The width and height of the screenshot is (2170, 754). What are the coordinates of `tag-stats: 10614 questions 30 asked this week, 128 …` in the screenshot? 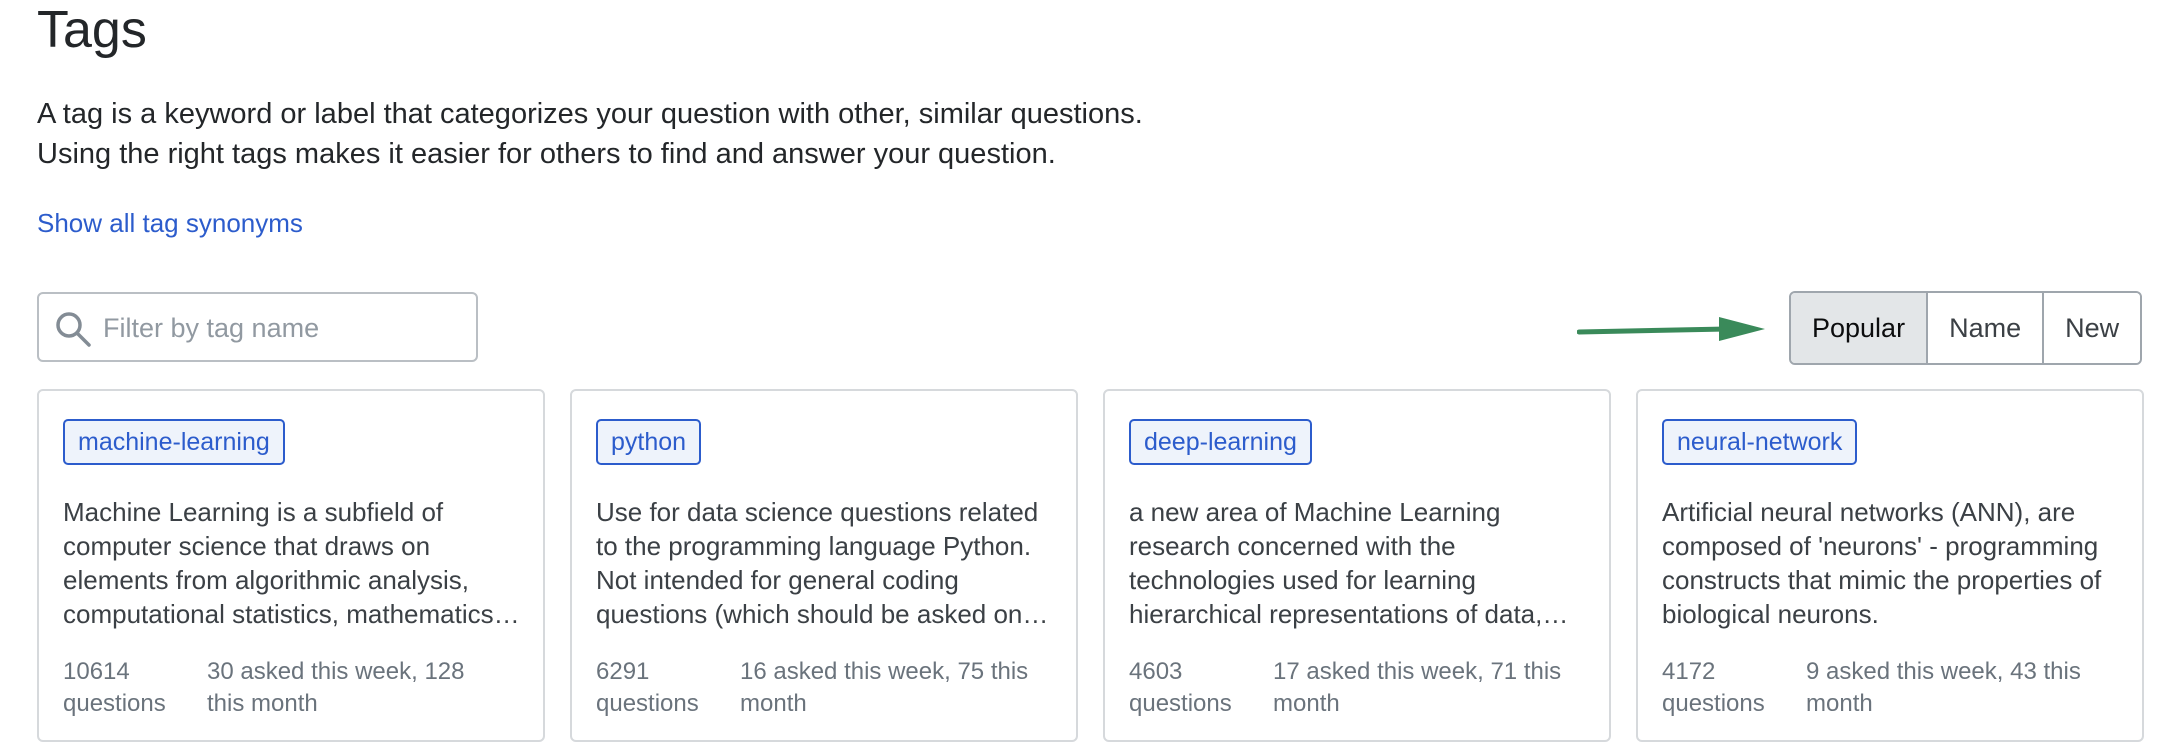 It's located at (293, 688).